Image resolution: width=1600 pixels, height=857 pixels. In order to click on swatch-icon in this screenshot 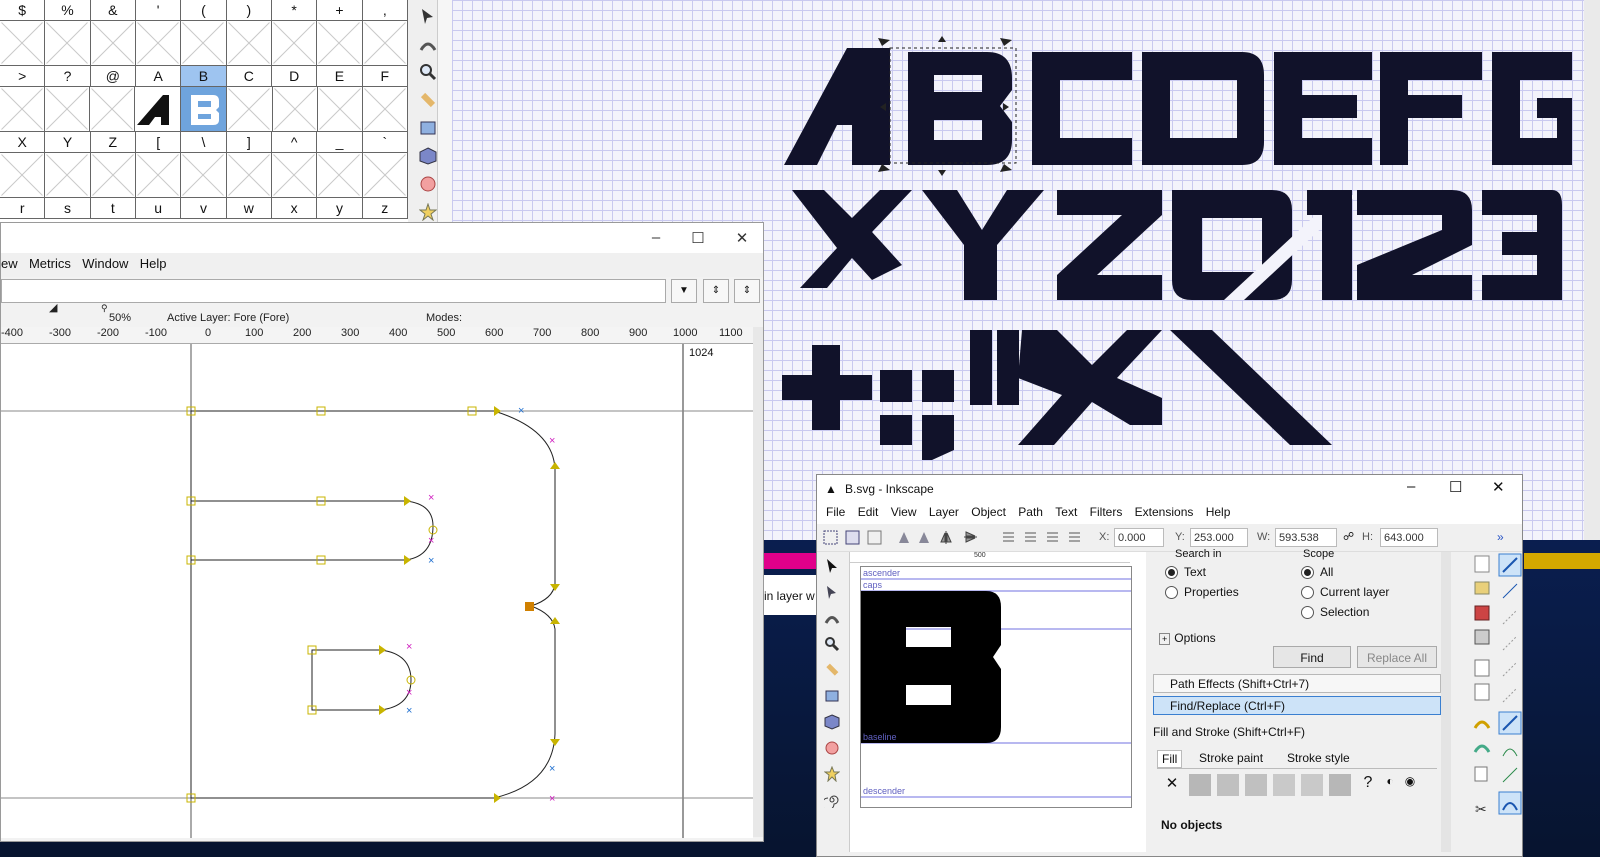, I will do `click(1340, 785)`.